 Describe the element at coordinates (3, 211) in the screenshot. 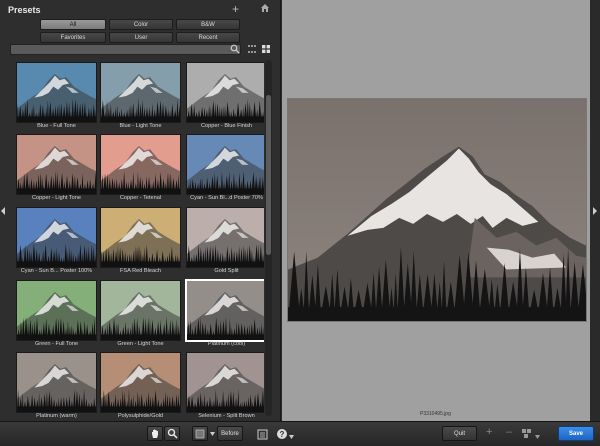

I see `collapse-left-icon` at that location.